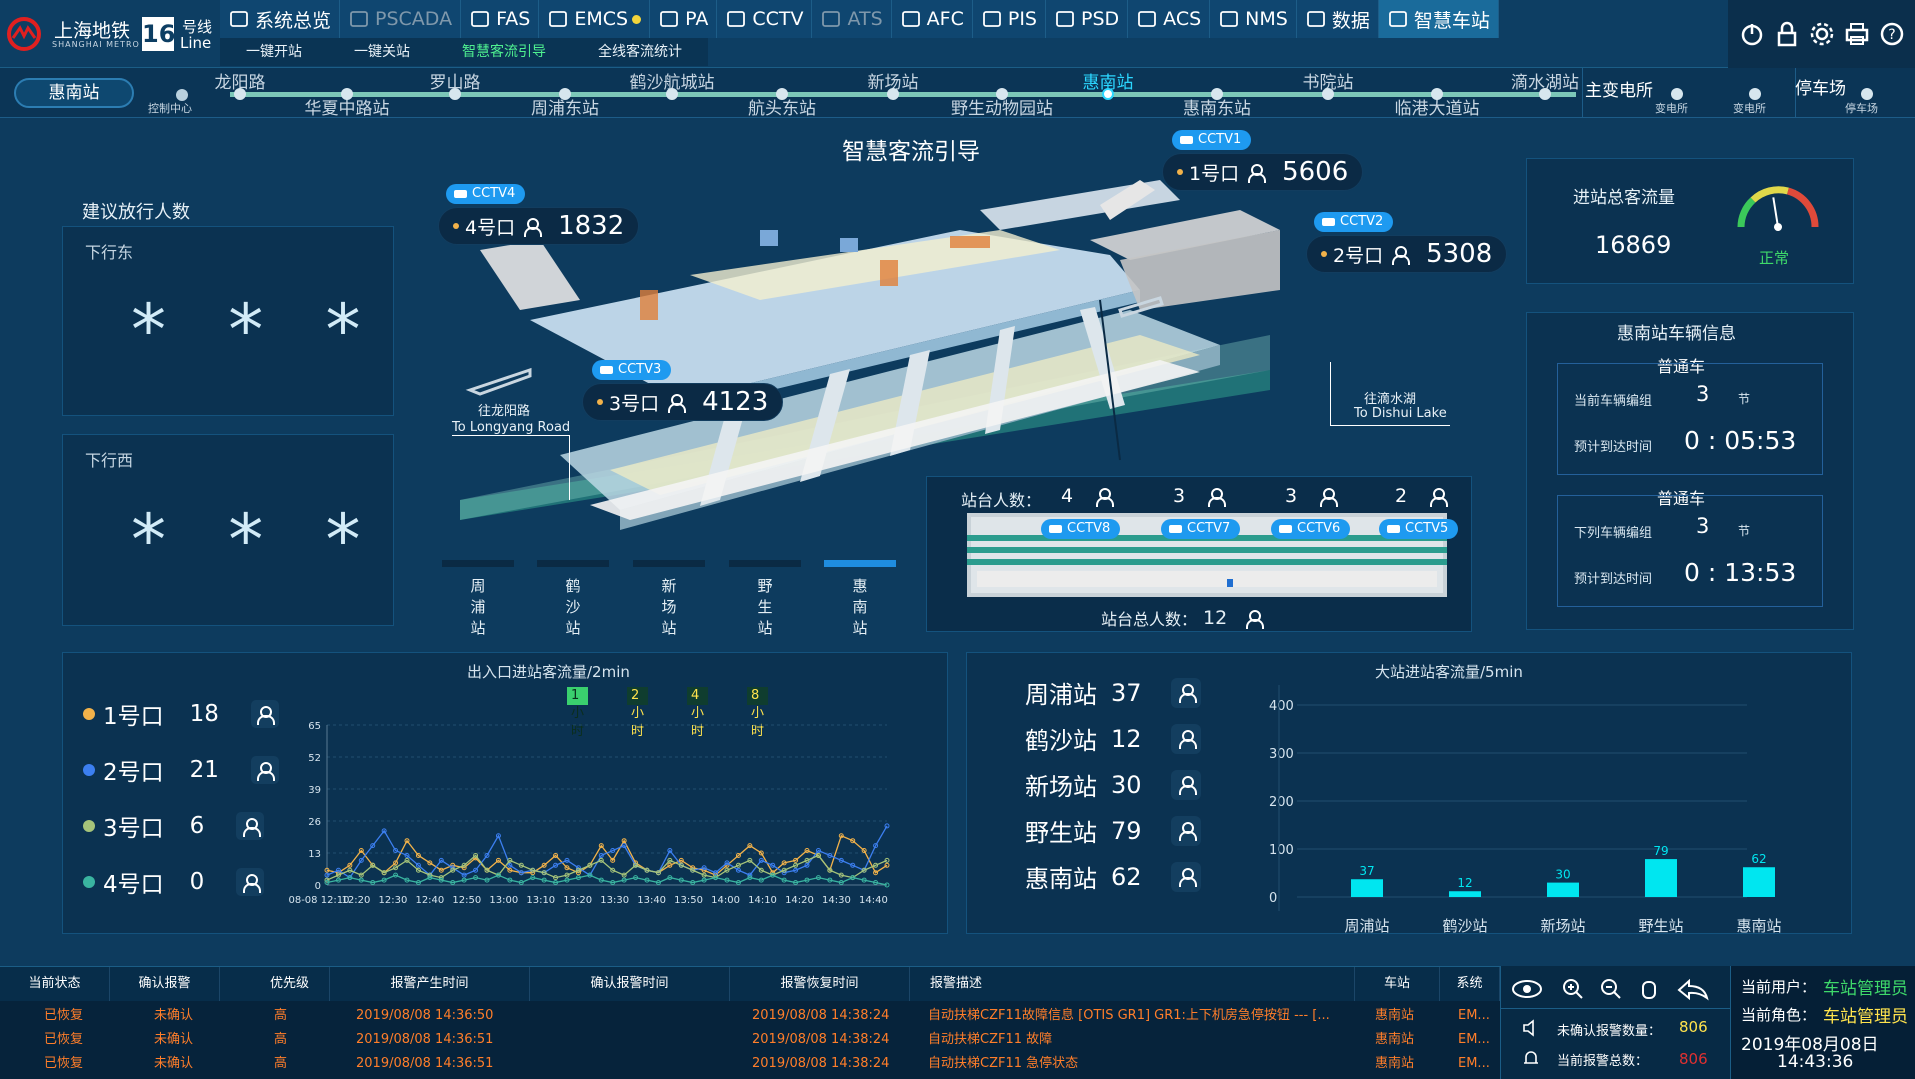  What do you see at coordinates (1693, 989) in the screenshot?
I see `back-arrow-icon` at bounding box center [1693, 989].